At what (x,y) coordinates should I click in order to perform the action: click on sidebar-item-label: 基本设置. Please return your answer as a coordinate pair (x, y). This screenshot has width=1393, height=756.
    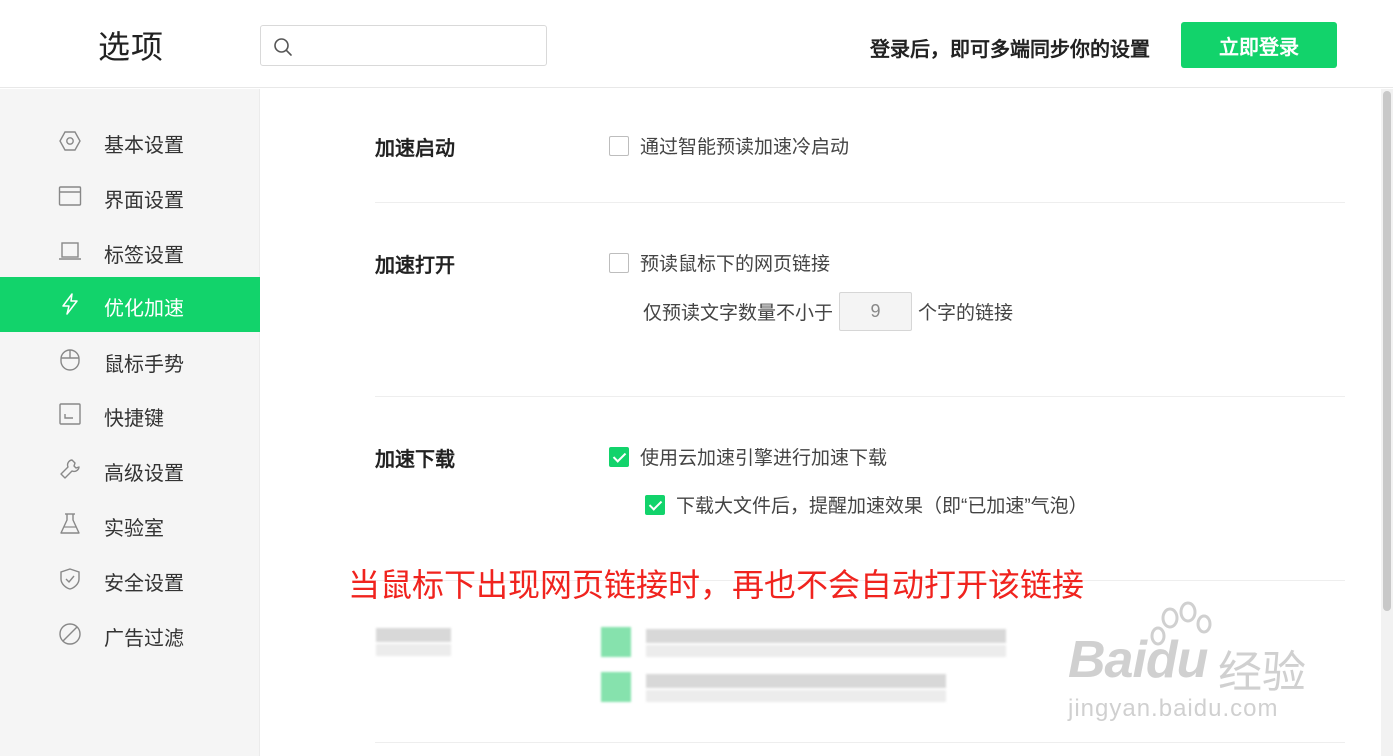
    Looking at the image, I should click on (144, 146).